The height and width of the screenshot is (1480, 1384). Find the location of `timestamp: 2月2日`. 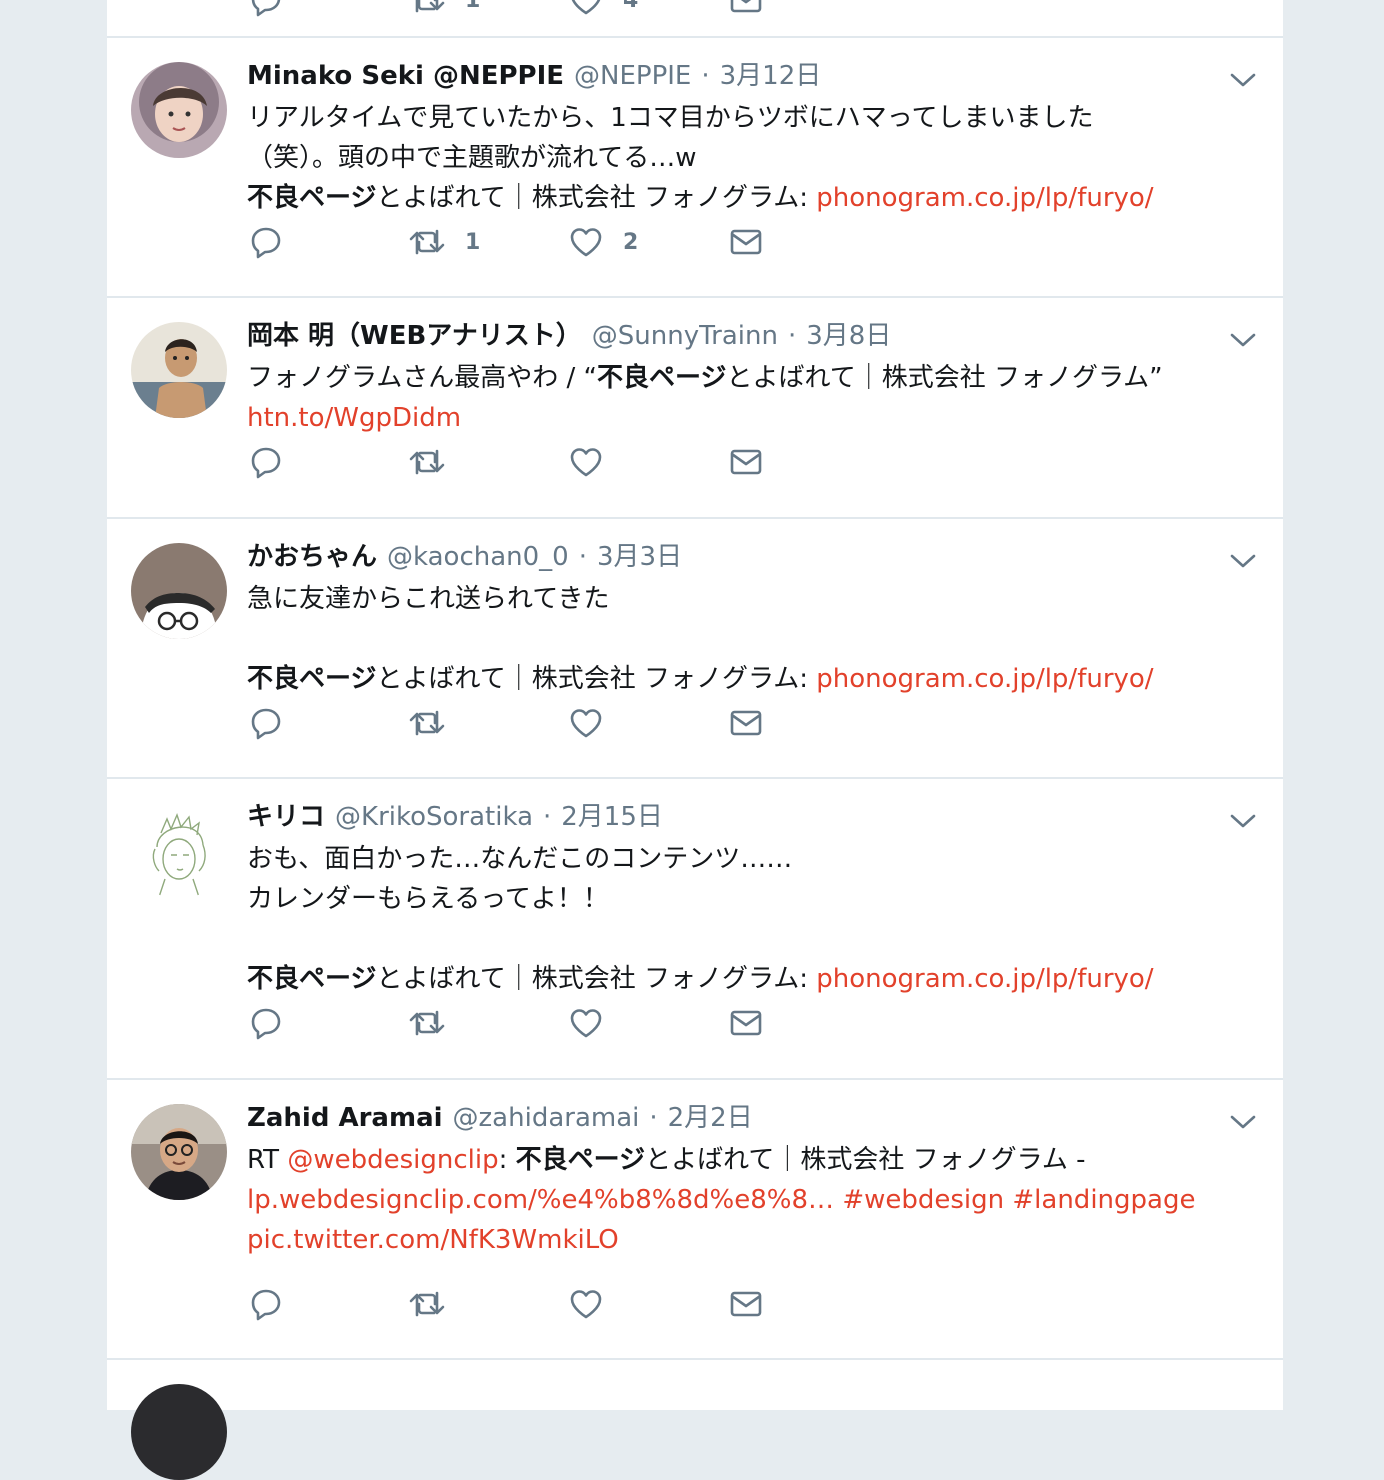

timestamp: 2月2日 is located at coordinates (710, 1118).